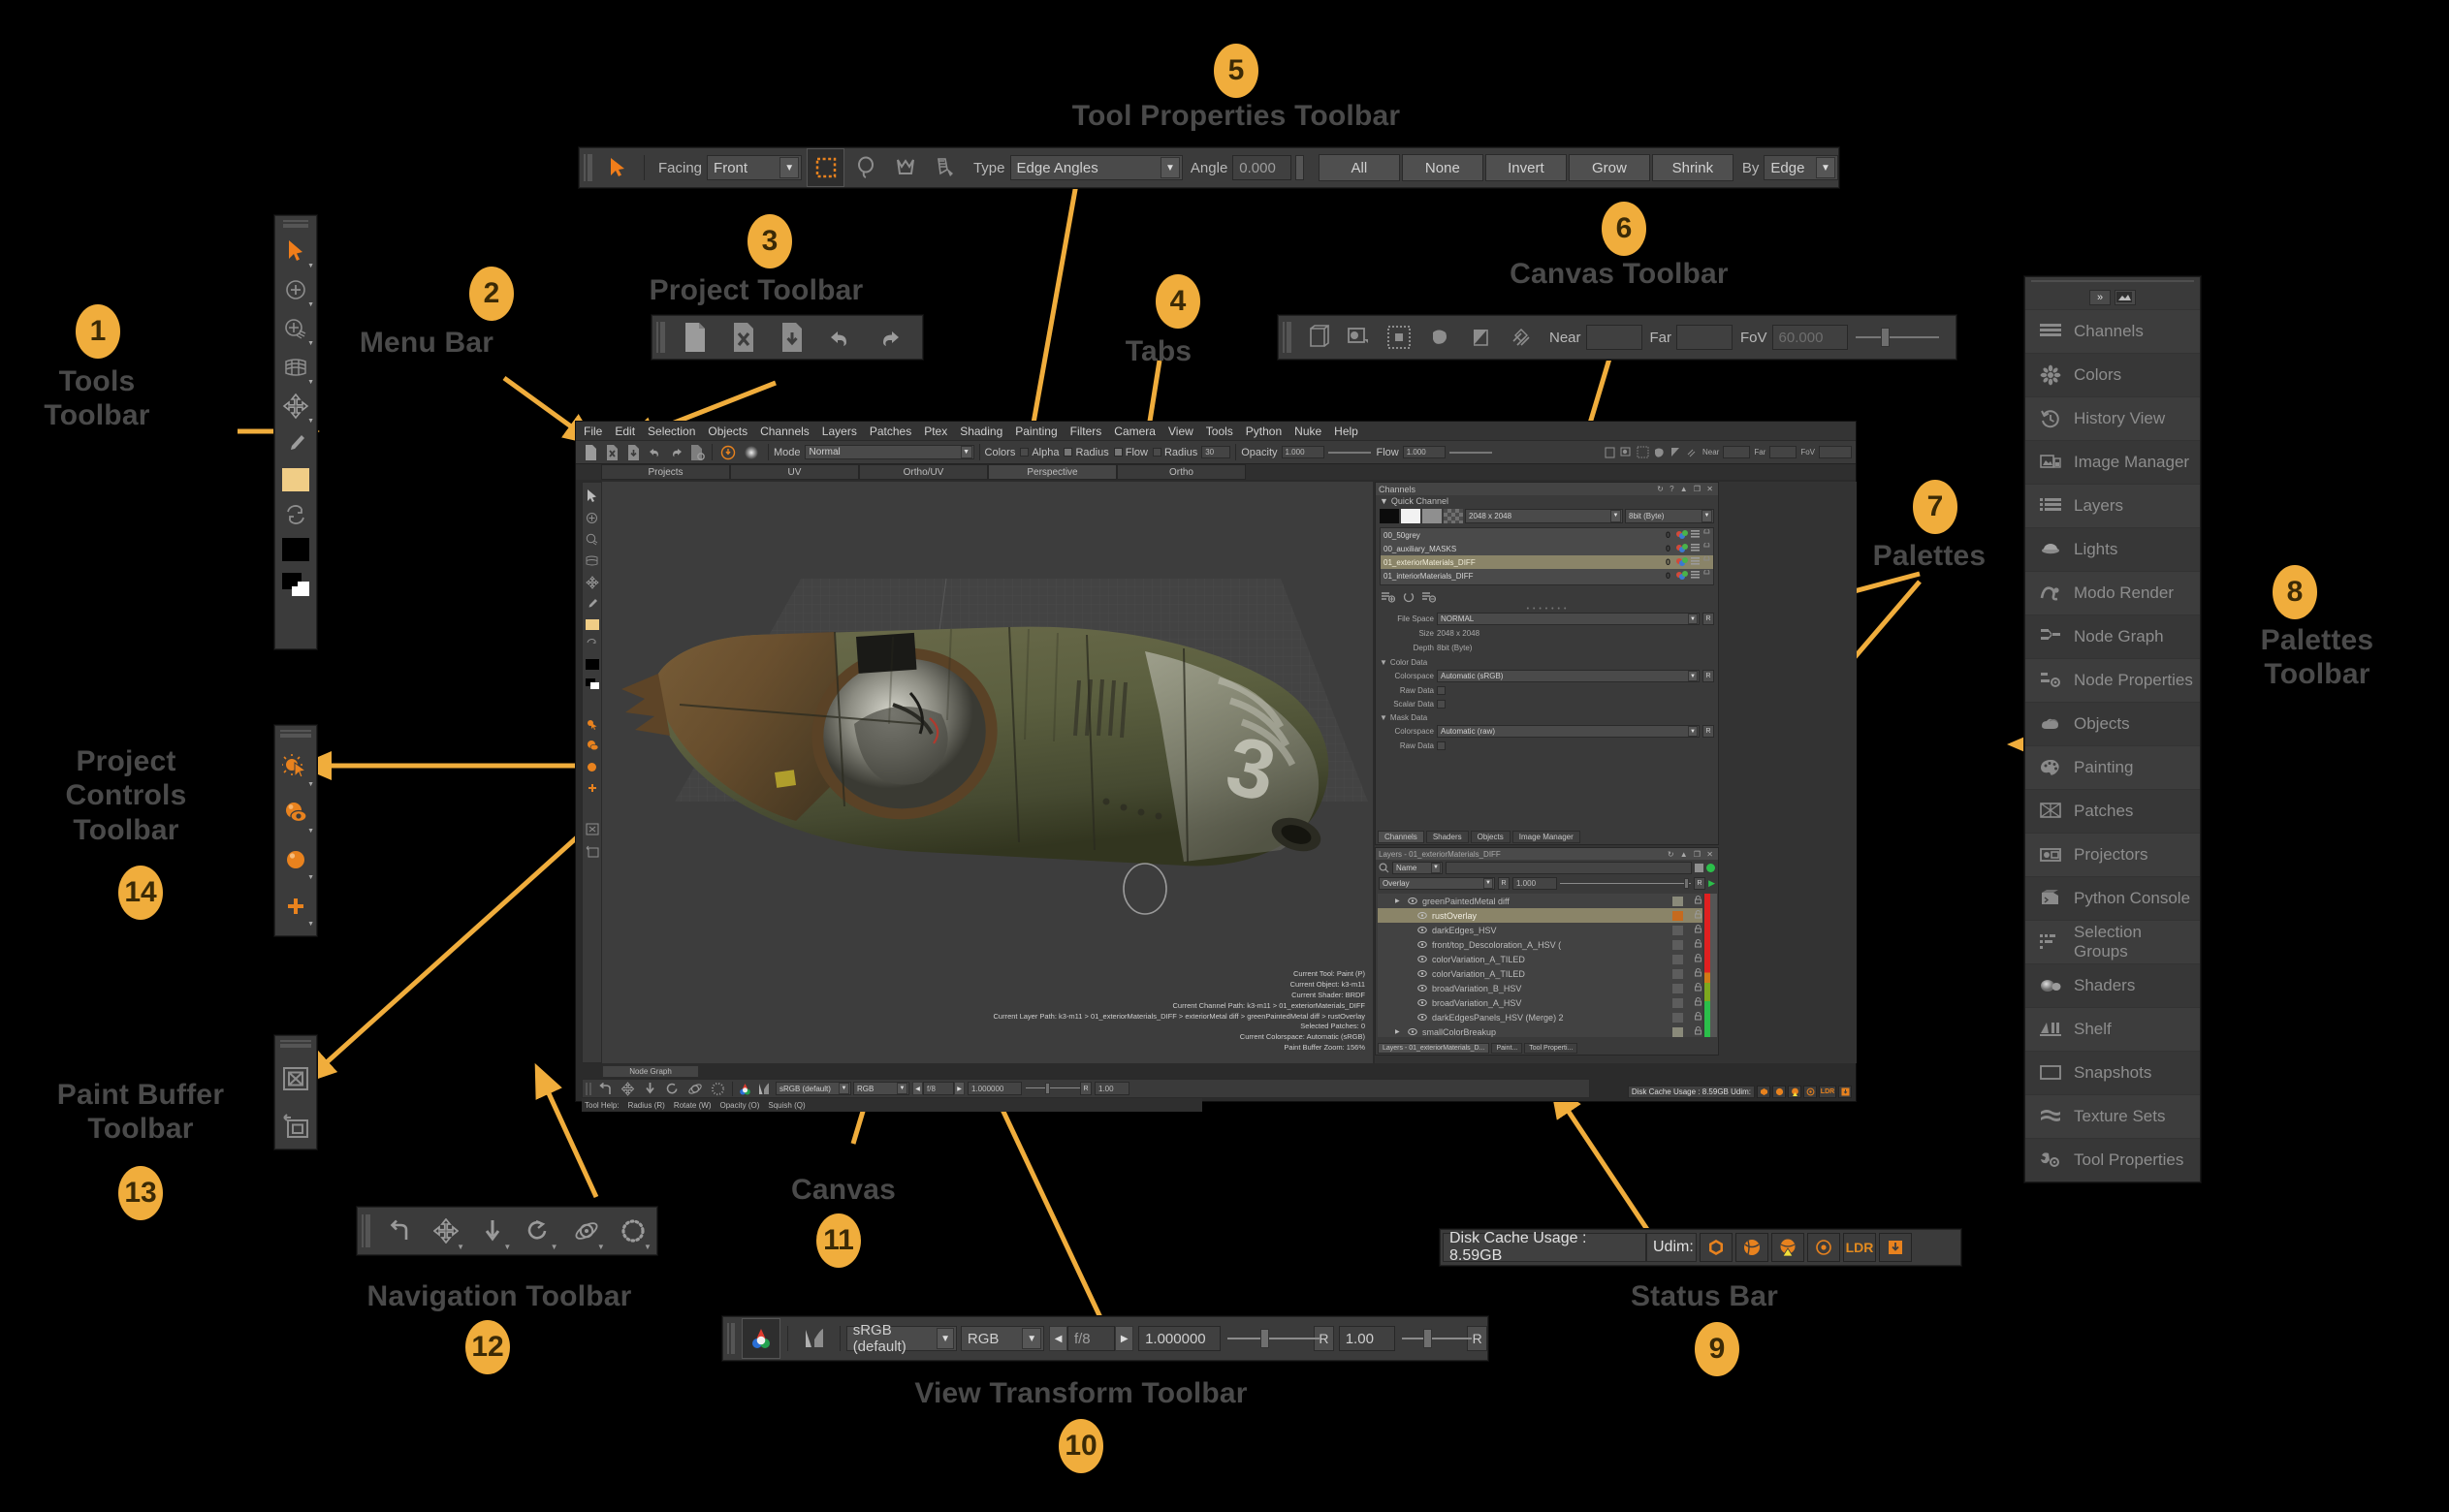 The width and height of the screenshot is (2449, 1512). I want to click on menu-item-file: File, so click(593, 432).